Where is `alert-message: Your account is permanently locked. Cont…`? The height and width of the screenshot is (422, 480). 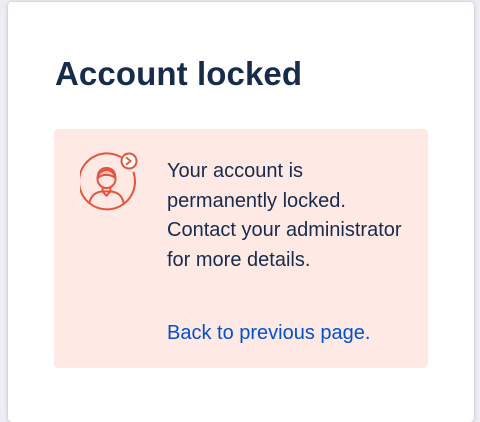 alert-message: Your account is permanently locked. Cont… is located at coordinates (284, 215).